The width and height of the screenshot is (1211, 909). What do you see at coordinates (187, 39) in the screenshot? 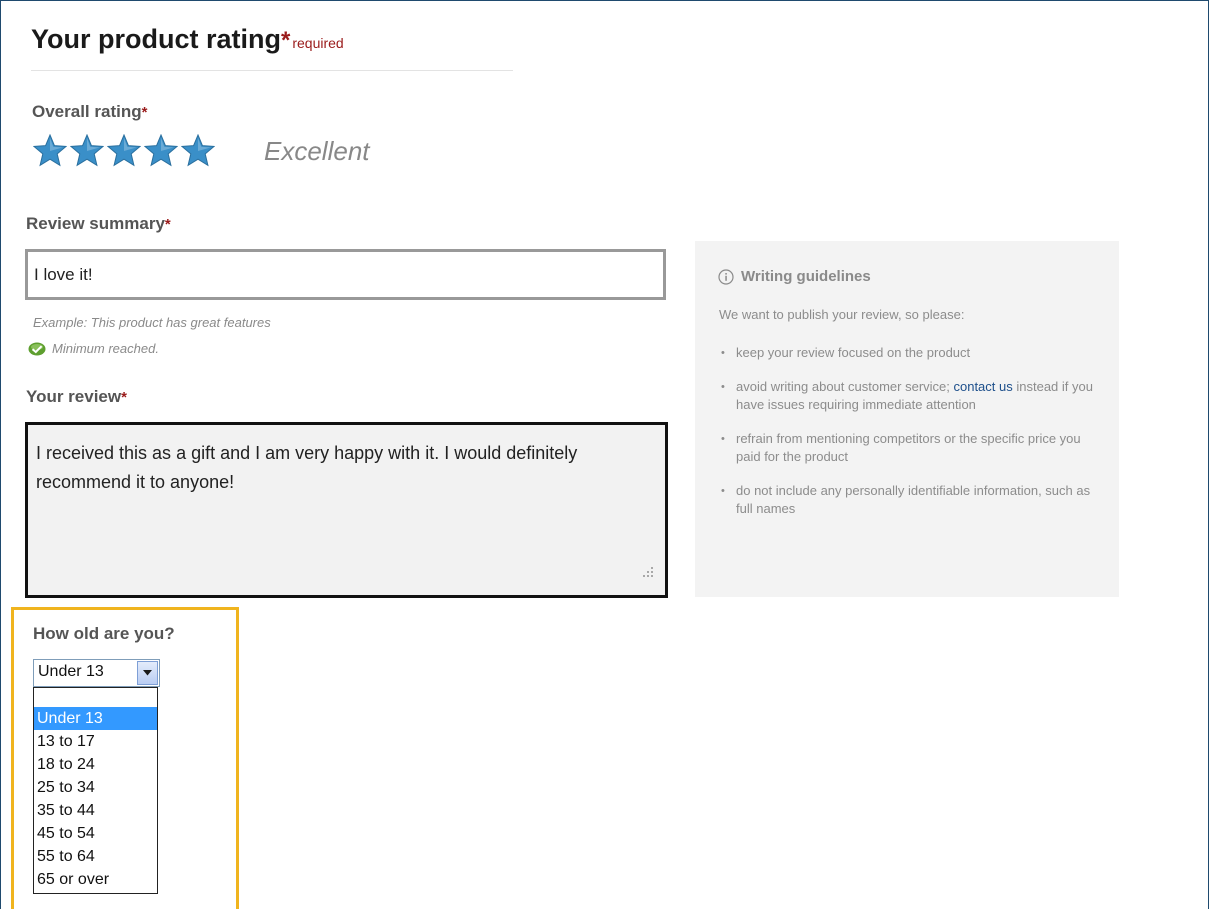
I see `page-title: Your product rating* required` at bounding box center [187, 39].